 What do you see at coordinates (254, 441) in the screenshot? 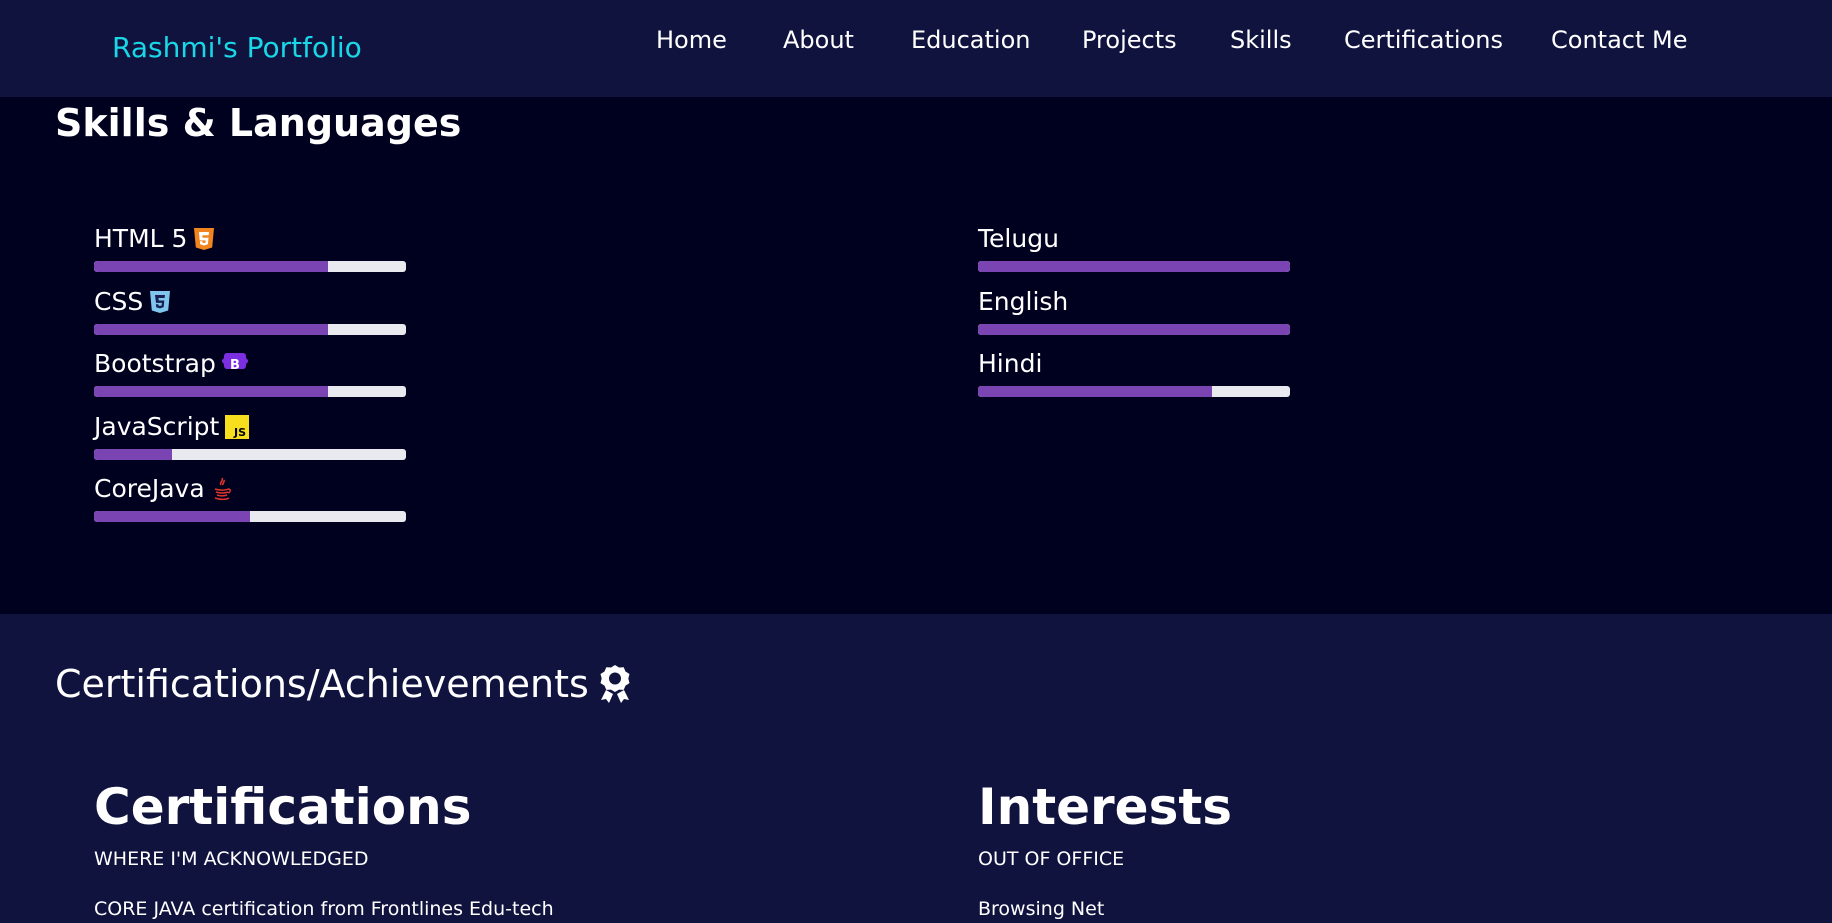
I see `skill-item: JavaScript JS` at bounding box center [254, 441].